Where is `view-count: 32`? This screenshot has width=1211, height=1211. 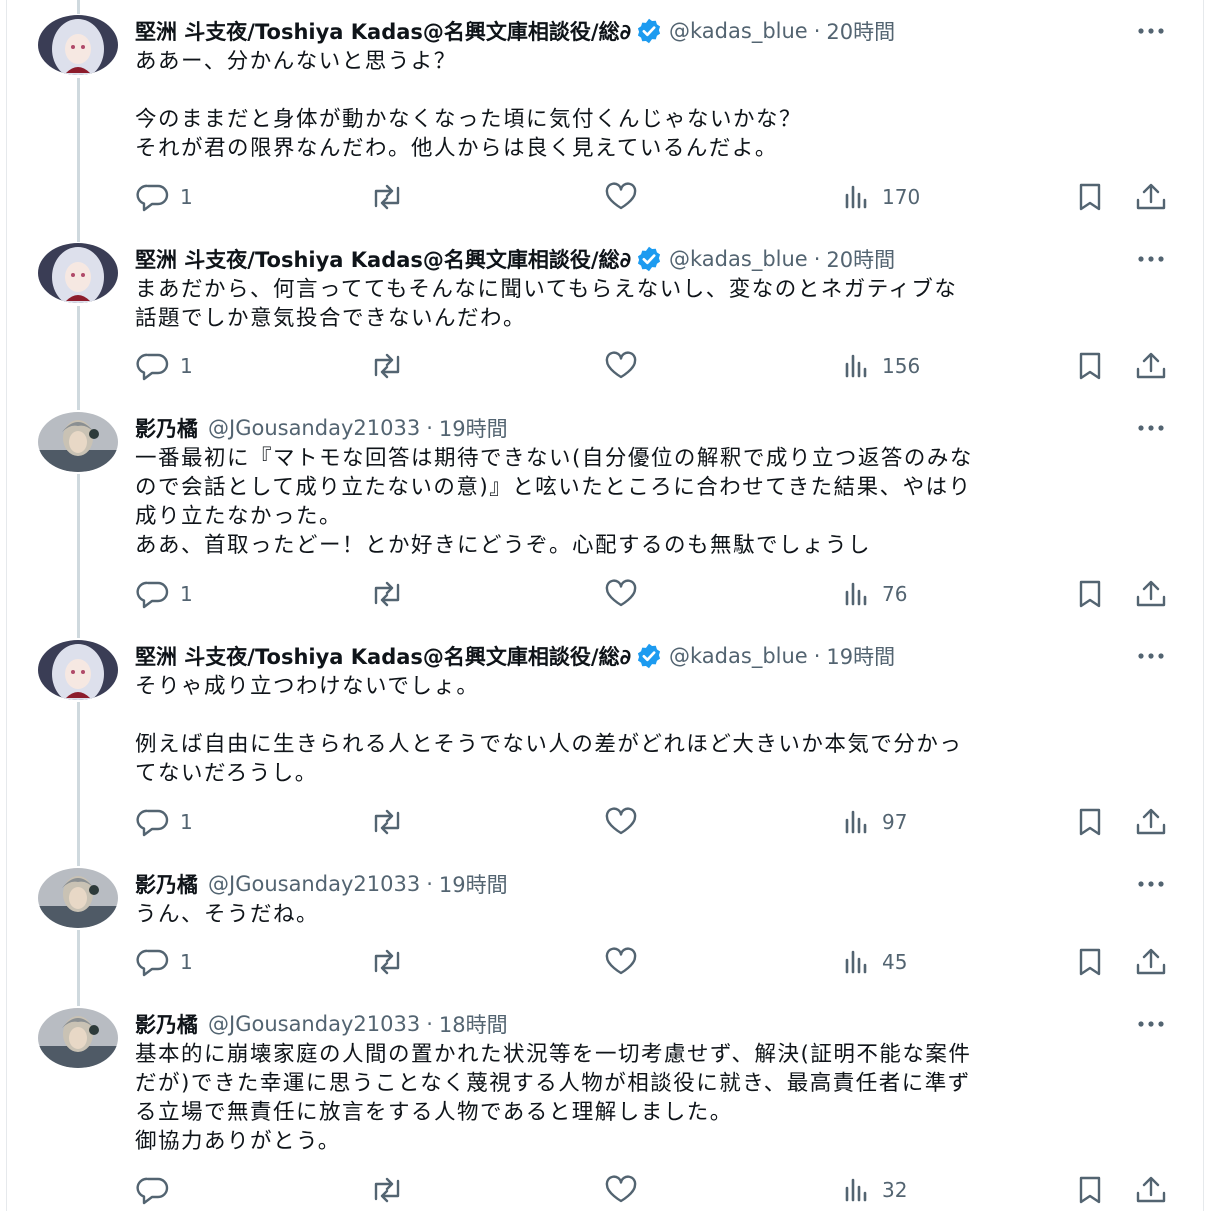
view-count: 32 is located at coordinates (895, 1190).